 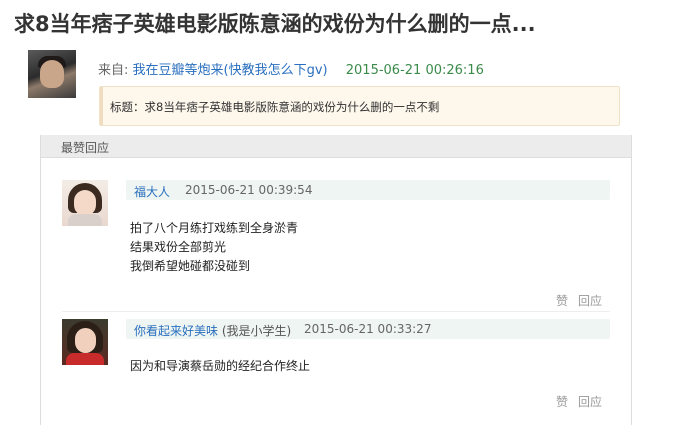 What do you see at coordinates (249, 190) in the screenshot?
I see `reply-date: 2015-06-21 00:39:54` at bounding box center [249, 190].